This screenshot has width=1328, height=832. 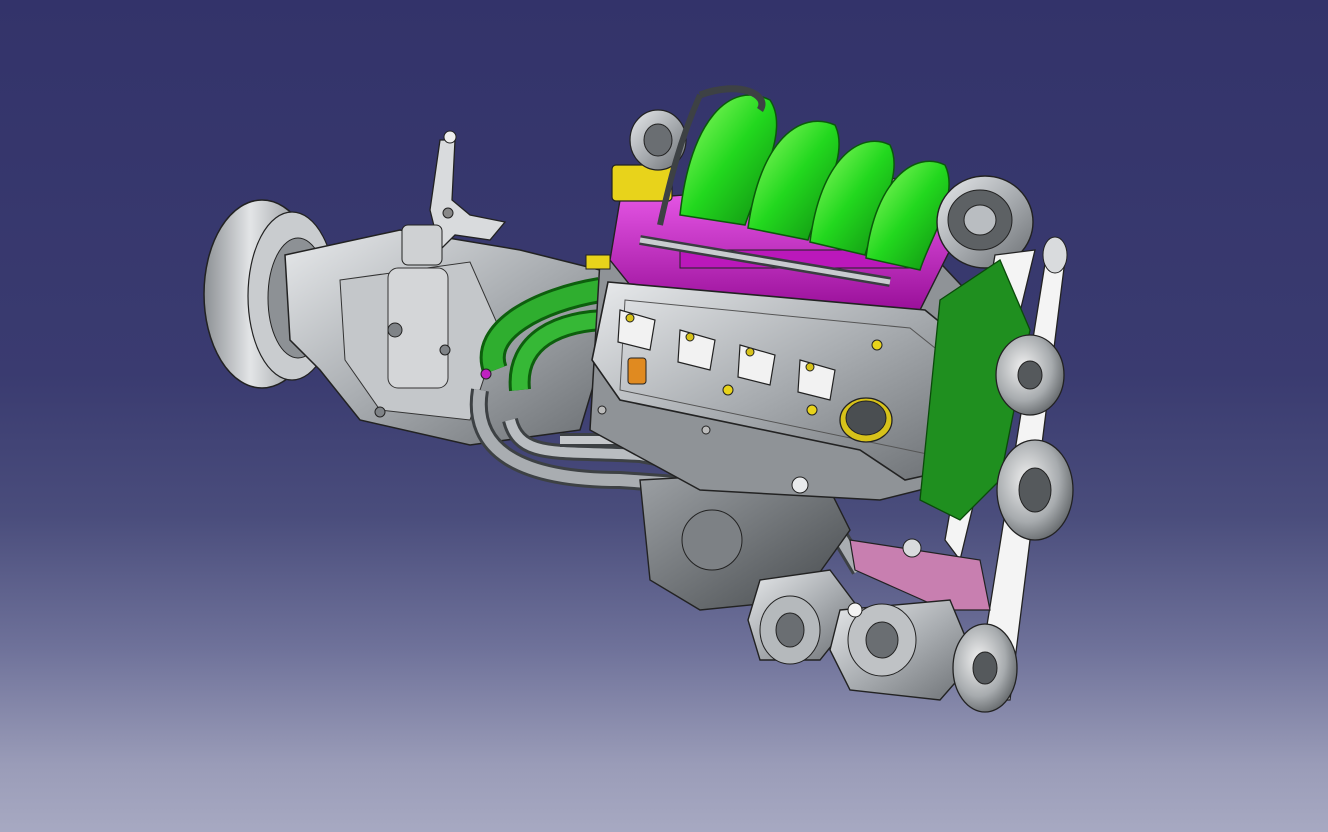 What do you see at coordinates (1055, 255) in the screenshot?
I see `water-pump-pulley` at bounding box center [1055, 255].